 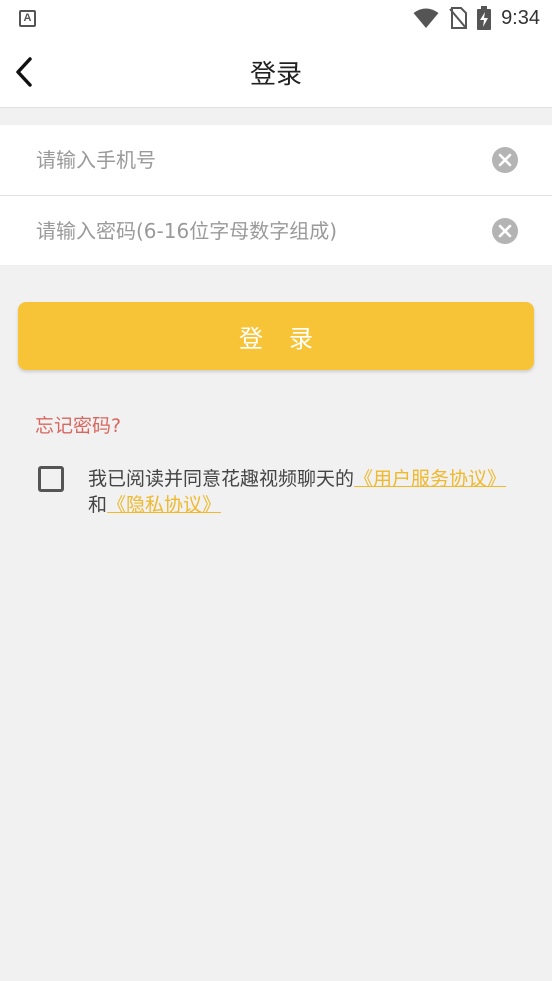 I want to click on user-agreement-link: 《用户服务协议》, so click(x=430, y=479).